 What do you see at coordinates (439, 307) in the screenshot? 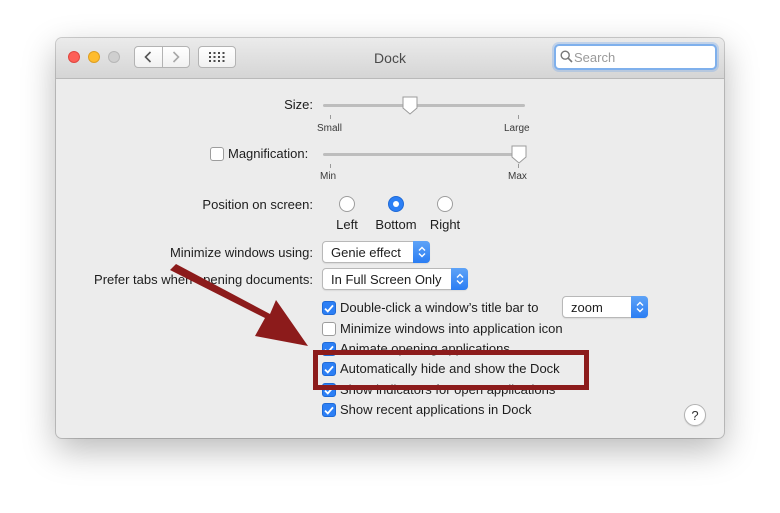
I see `double-click-title-bar-label: Double-click a window’s title bar to` at bounding box center [439, 307].